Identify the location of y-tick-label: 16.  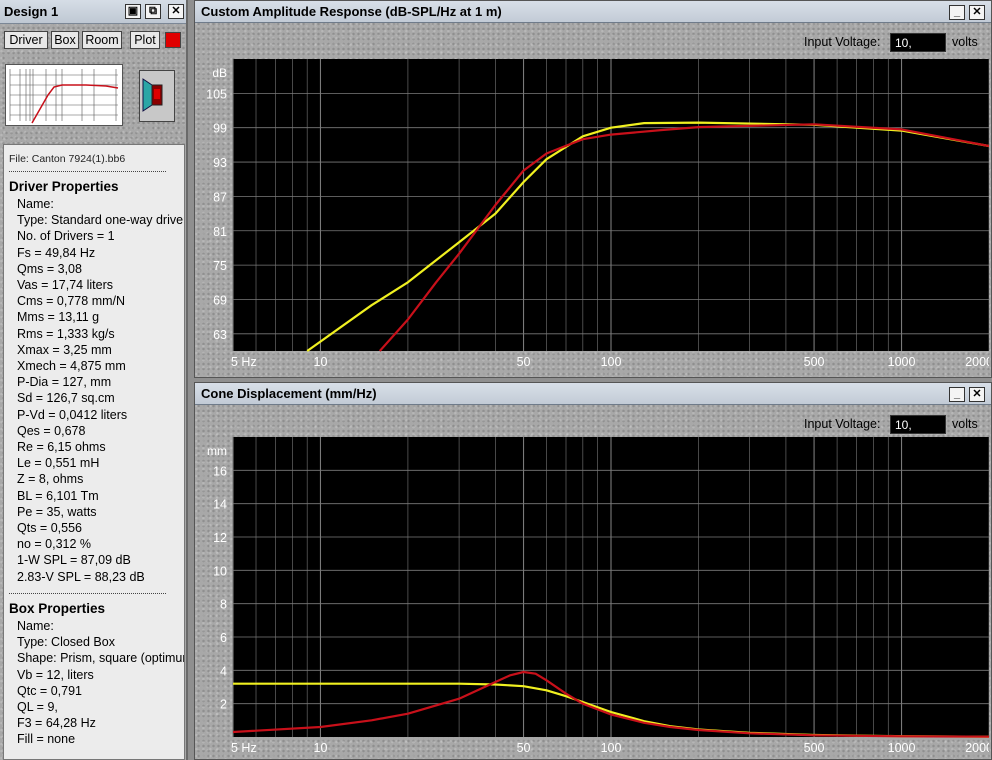
(220, 471).